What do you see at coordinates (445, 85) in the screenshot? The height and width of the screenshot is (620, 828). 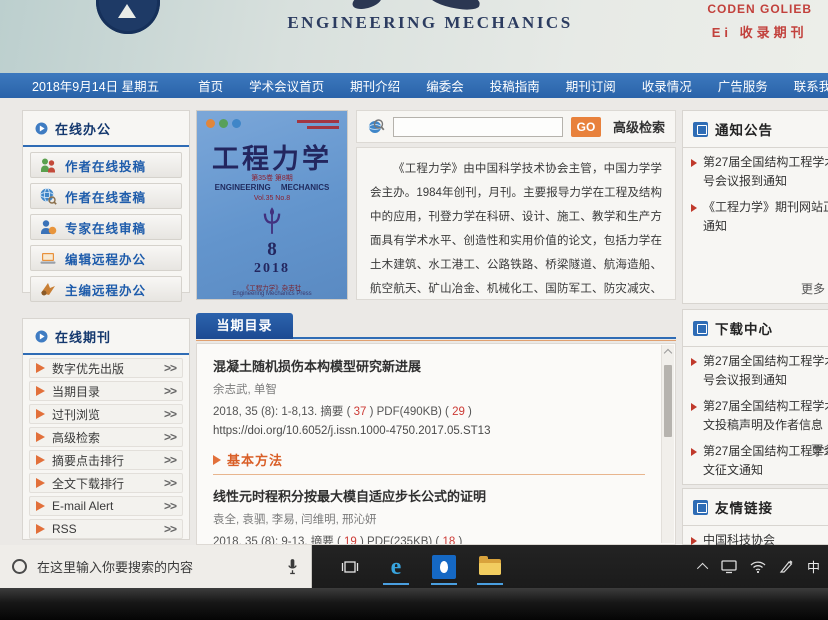 I see `nav-item-editorial-board: 编委会` at bounding box center [445, 85].